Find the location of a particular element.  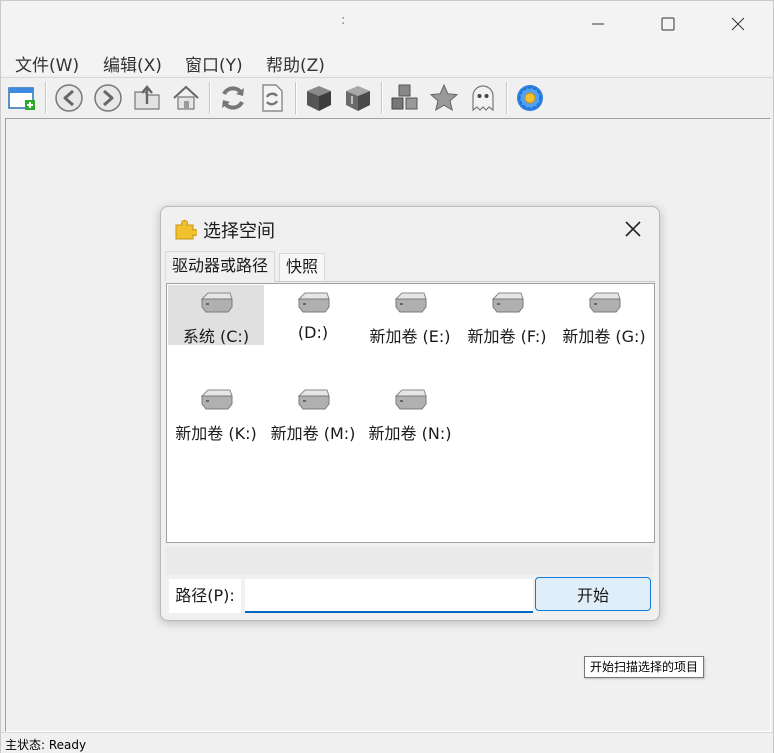

forward-button is located at coordinates (108, 98).